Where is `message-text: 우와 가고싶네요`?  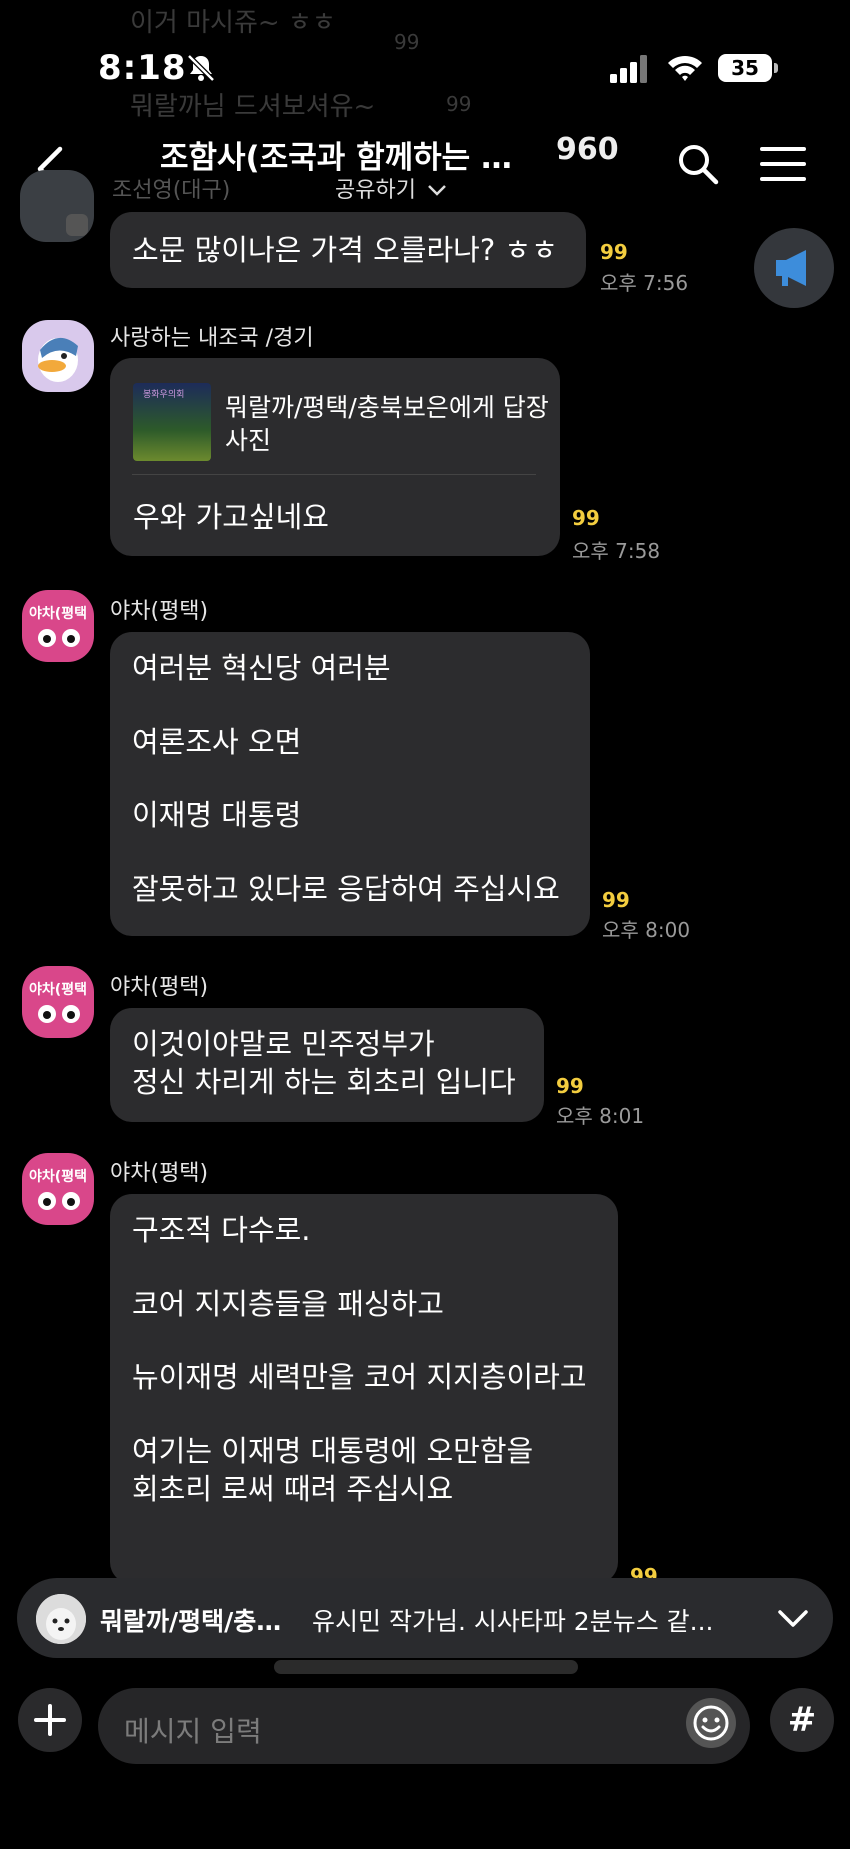 message-text: 우와 가고싶네요 is located at coordinates (231, 517).